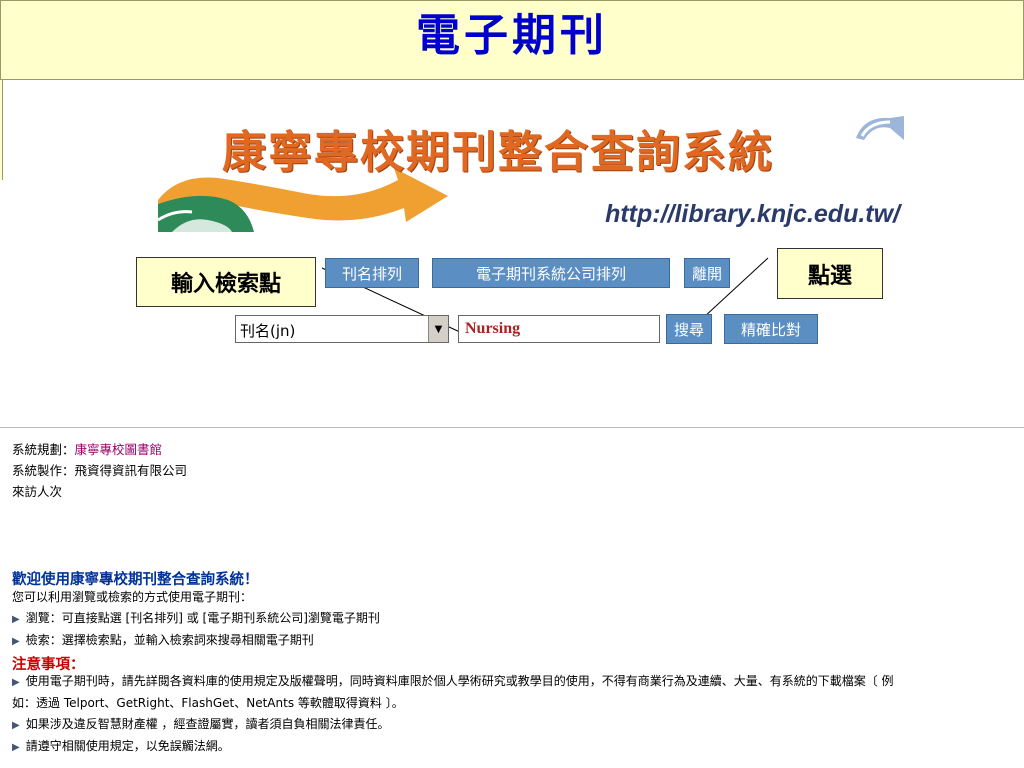 The image size is (1024, 768). What do you see at coordinates (43, 449) in the screenshot?
I see `credits-planning-label: 系統規劃：` at bounding box center [43, 449].